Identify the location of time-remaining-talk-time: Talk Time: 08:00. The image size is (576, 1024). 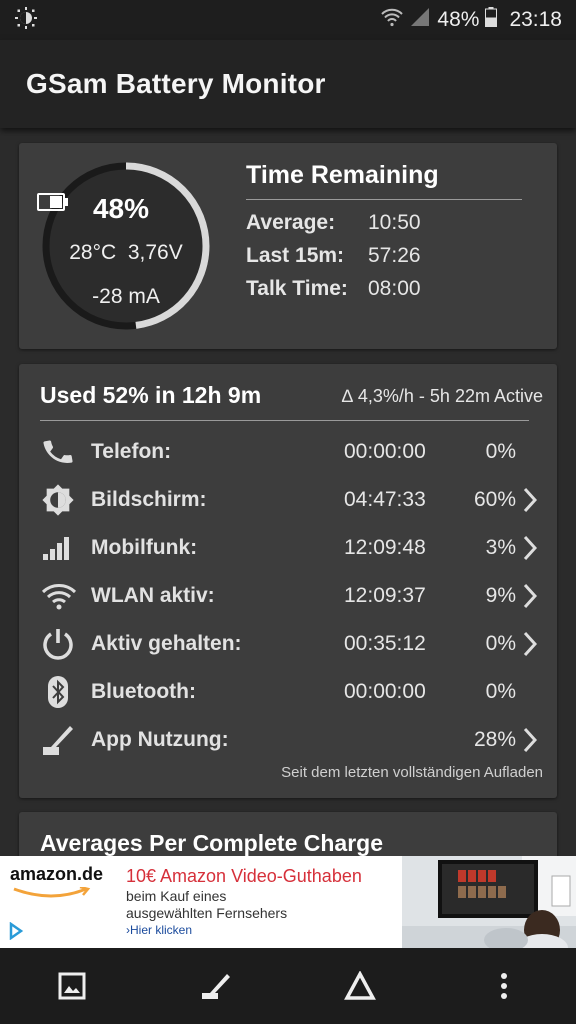
(333, 289).